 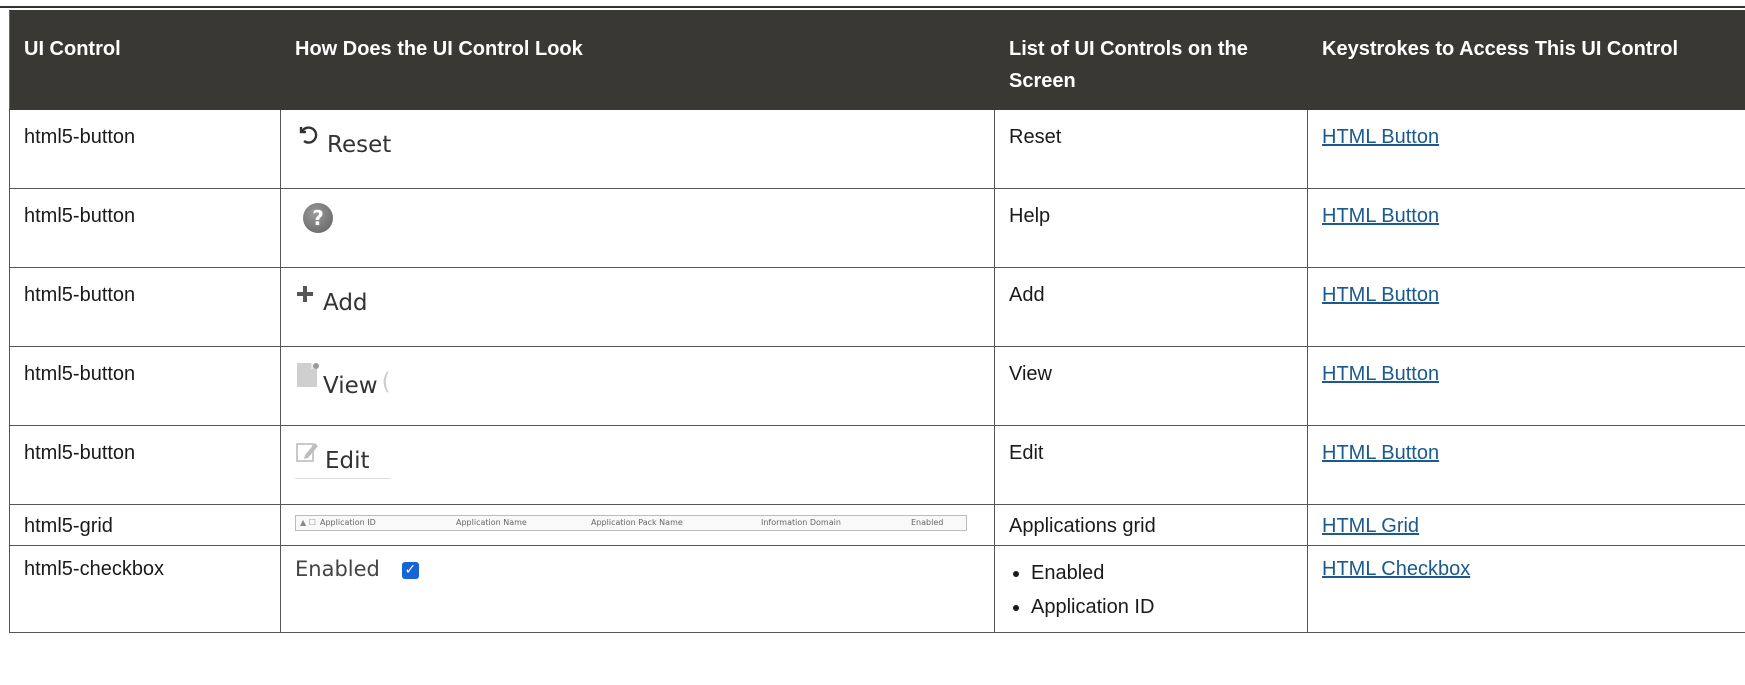 What do you see at coordinates (637, 140) in the screenshot?
I see `reset-button-preview: Reset` at bounding box center [637, 140].